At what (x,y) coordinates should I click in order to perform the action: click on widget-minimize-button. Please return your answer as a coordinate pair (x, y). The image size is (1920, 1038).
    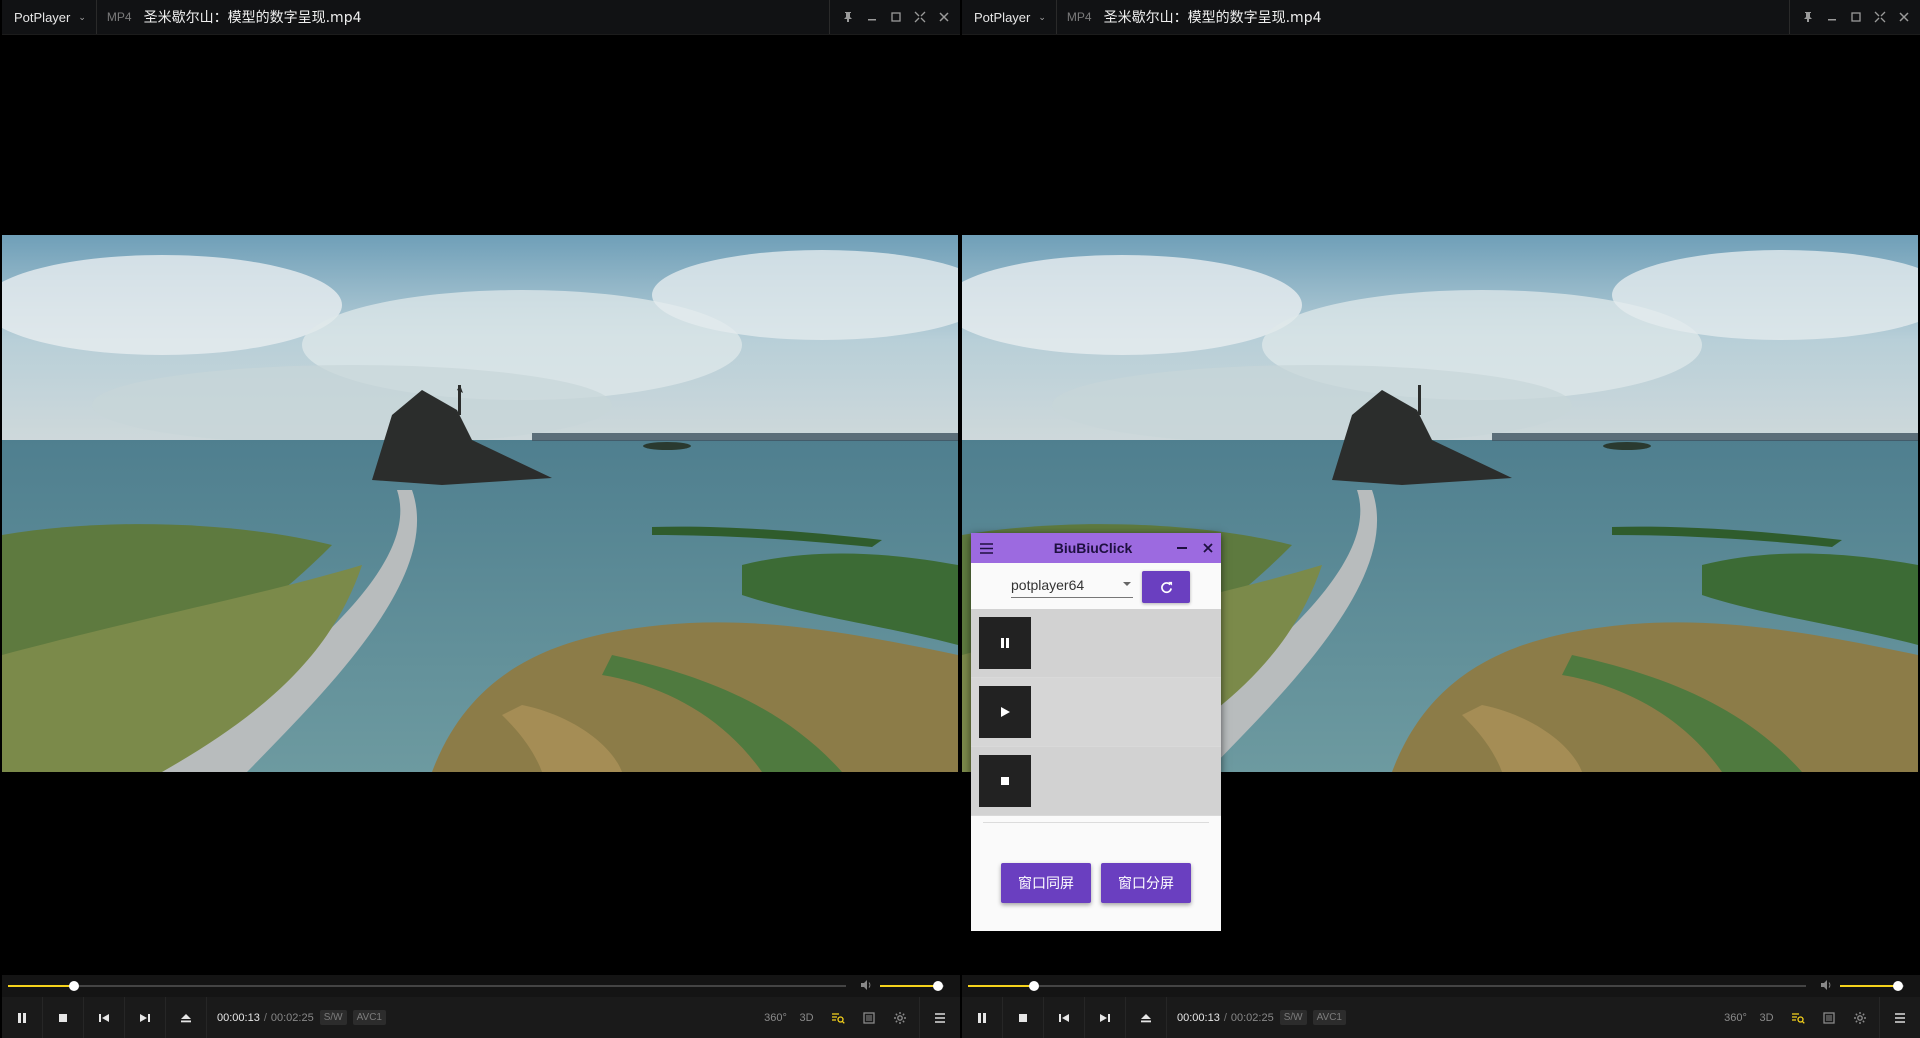
    Looking at the image, I should click on (1182, 548).